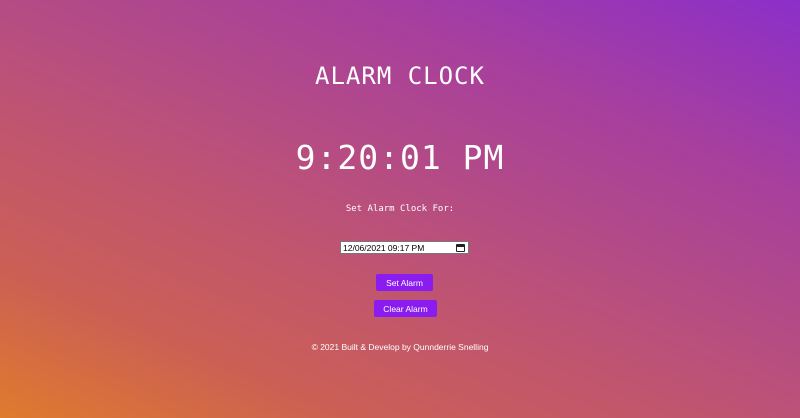 The height and width of the screenshot is (418, 800). What do you see at coordinates (400, 209) in the screenshot?
I see `set-alarm-label: Set Alarm Clock For:` at bounding box center [400, 209].